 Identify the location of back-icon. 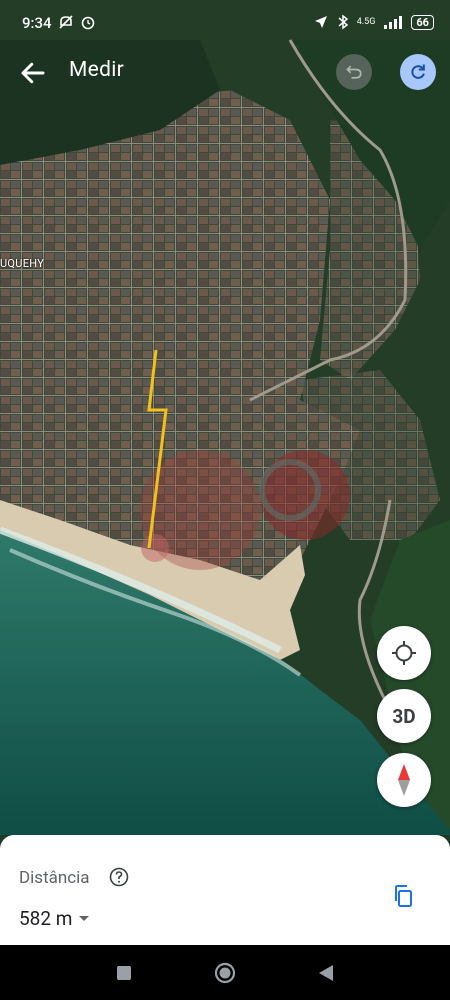
(326, 973).